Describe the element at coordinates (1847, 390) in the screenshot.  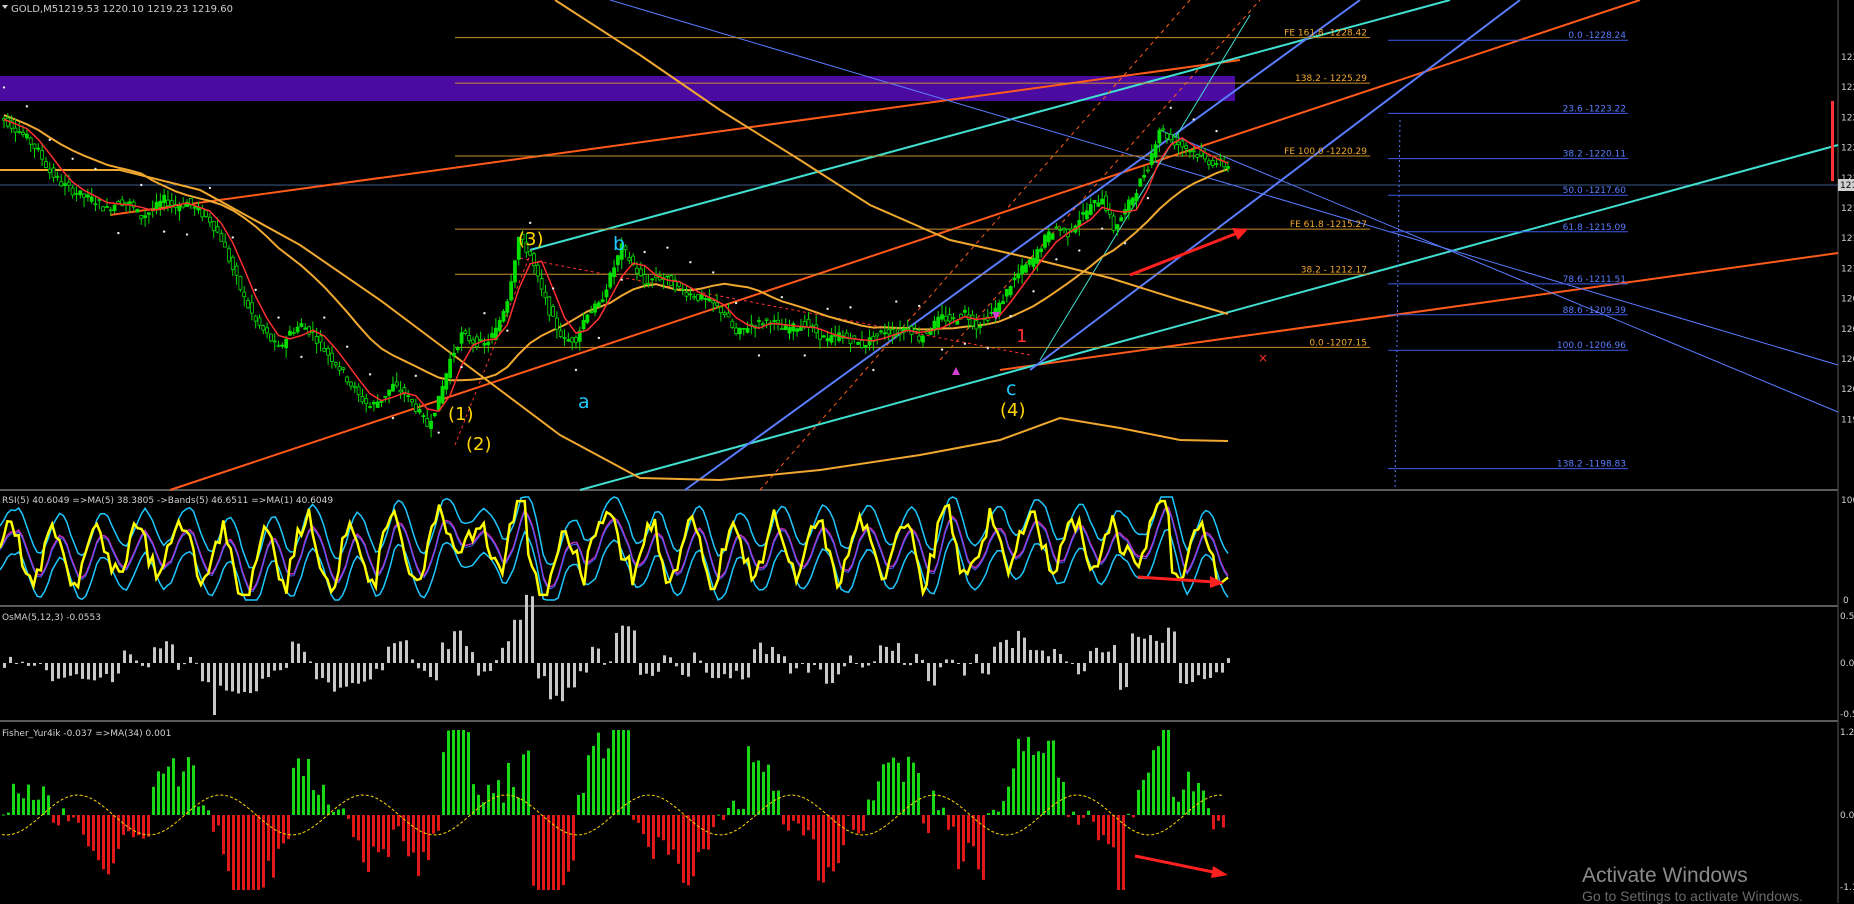
I see `price-tick-label: 120` at that location.